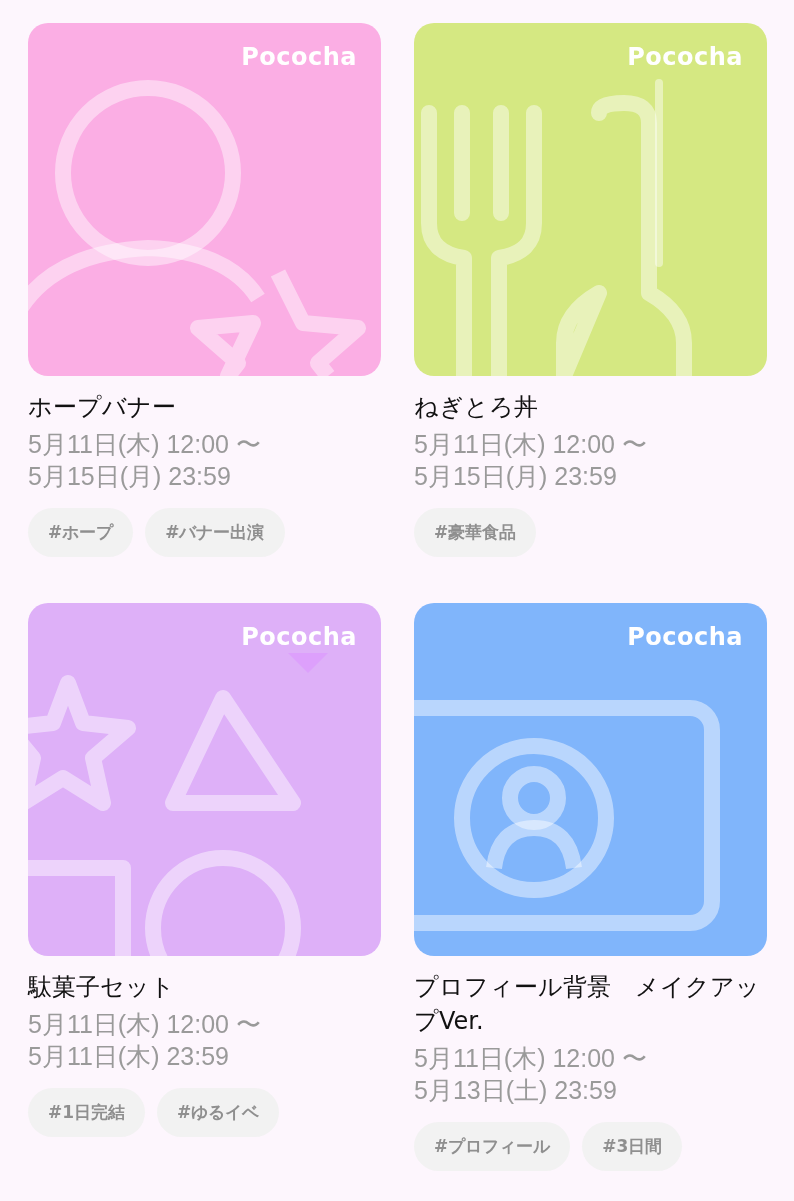 This screenshot has height=1201, width=794. Describe the element at coordinates (516, 1090) in the screenshot. I see `event-date: 5月13日(土) 23:59` at that location.